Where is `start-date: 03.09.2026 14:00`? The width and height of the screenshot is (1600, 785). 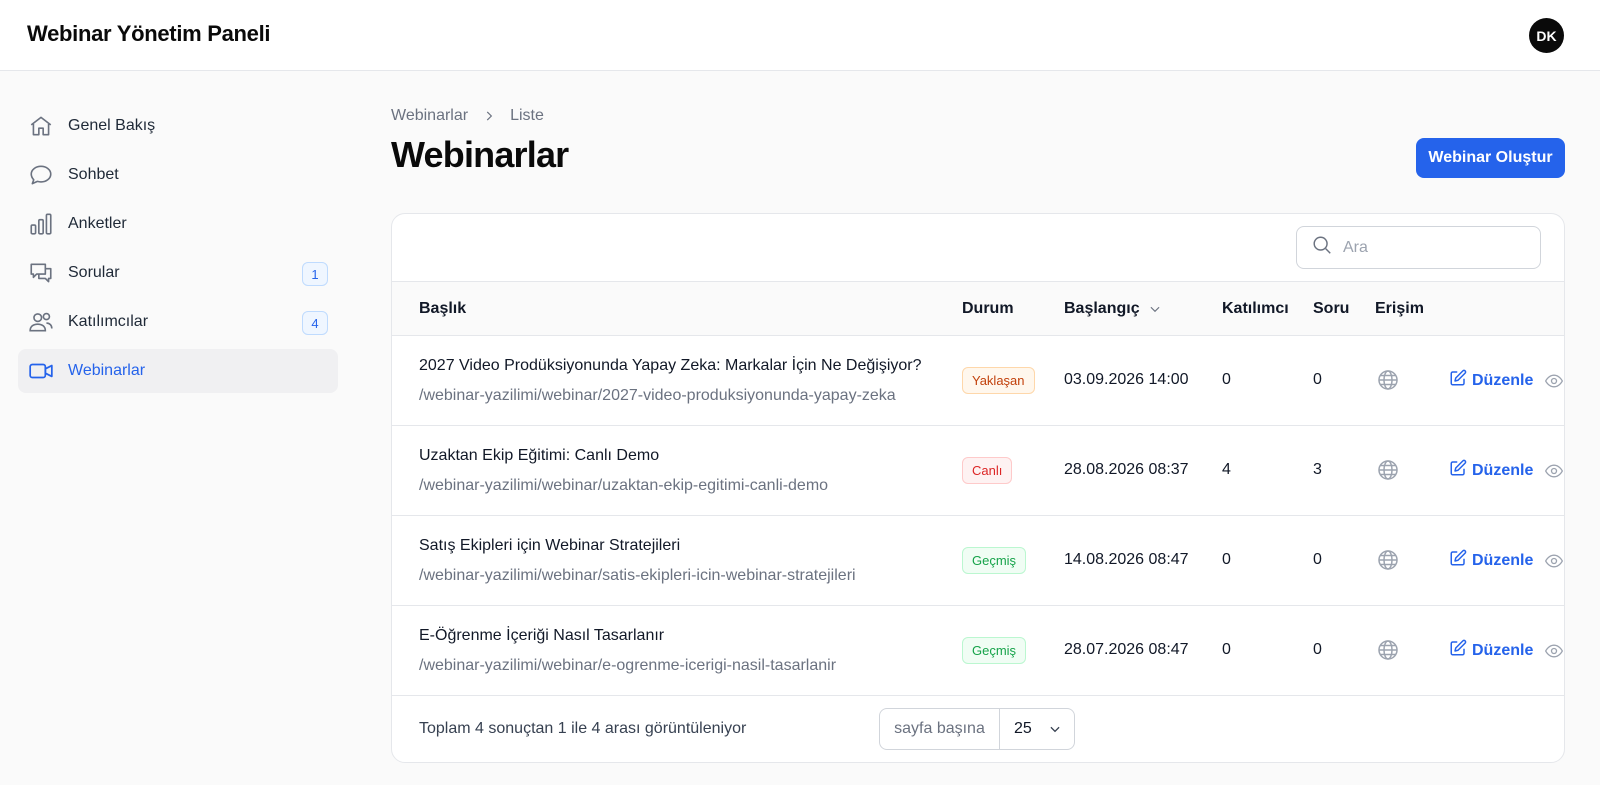 start-date: 03.09.2026 14:00 is located at coordinates (1126, 379).